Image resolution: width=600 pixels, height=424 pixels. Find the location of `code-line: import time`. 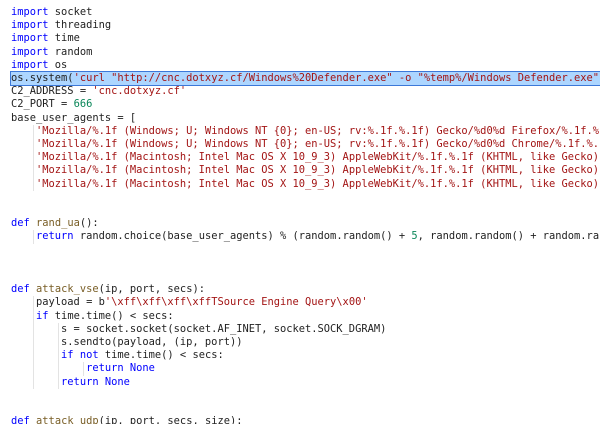

code-line: import time is located at coordinates (45, 38).